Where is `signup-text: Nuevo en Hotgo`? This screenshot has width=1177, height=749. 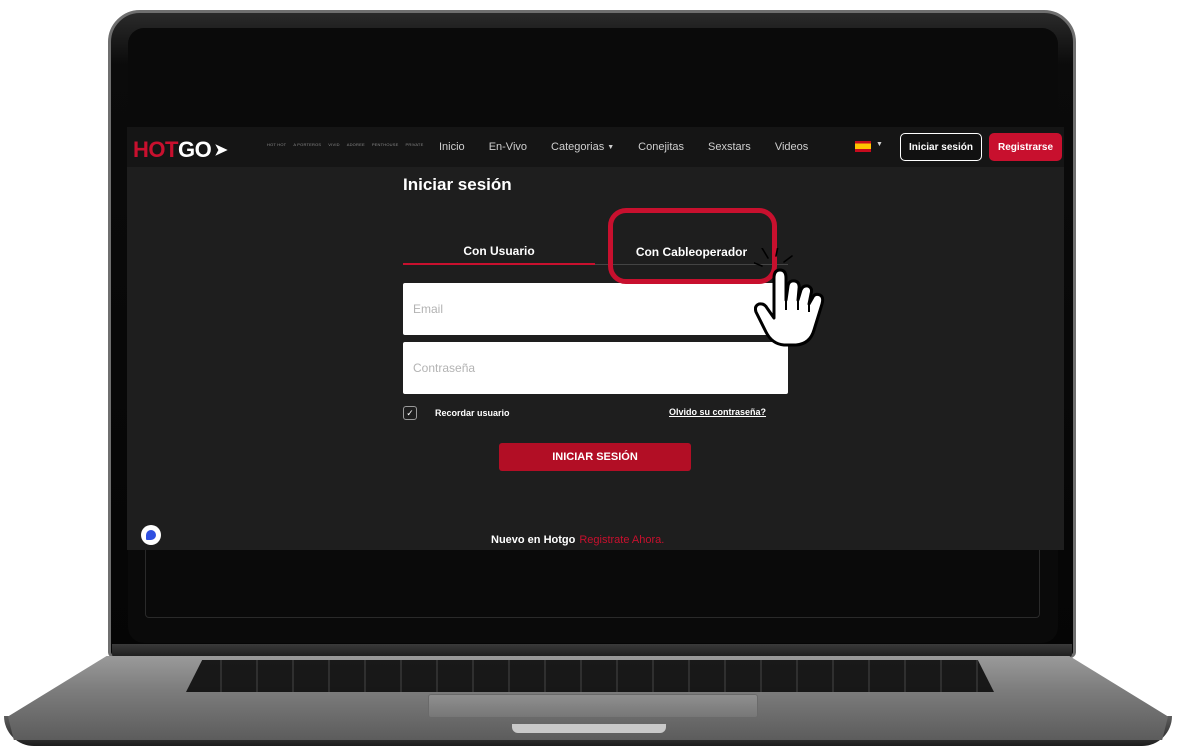 signup-text: Nuevo en Hotgo is located at coordinates (533, 540).